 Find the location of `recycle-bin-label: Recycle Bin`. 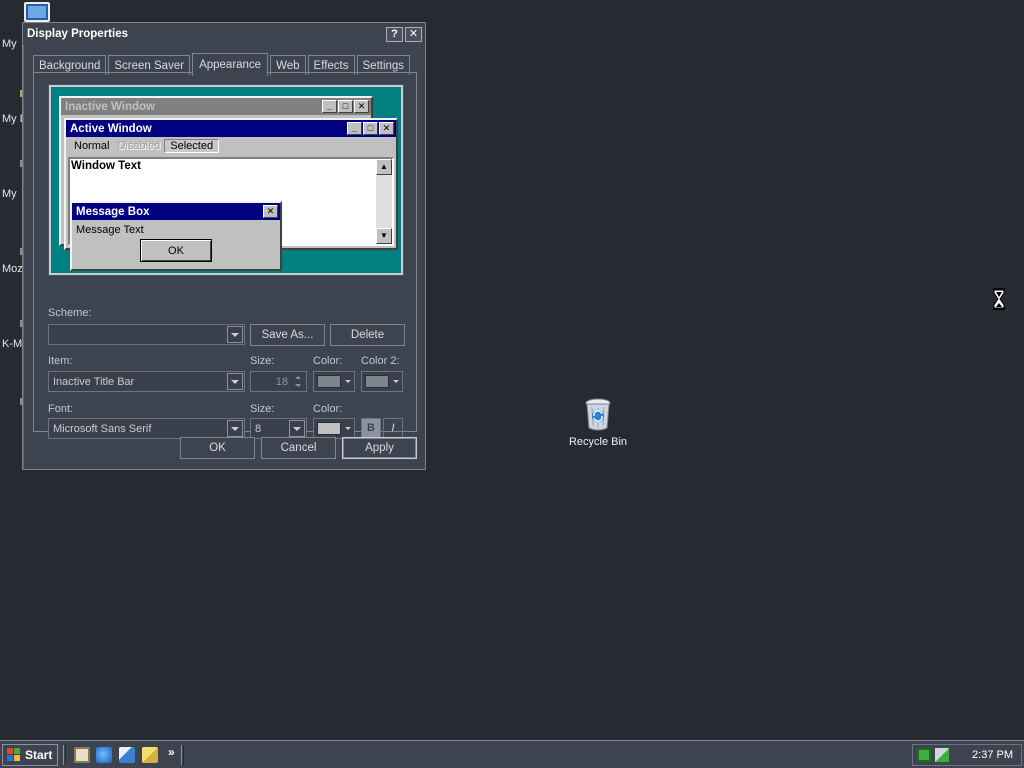

recycle-bin-label: Recycle Bin is located at coordinates (598, 442).